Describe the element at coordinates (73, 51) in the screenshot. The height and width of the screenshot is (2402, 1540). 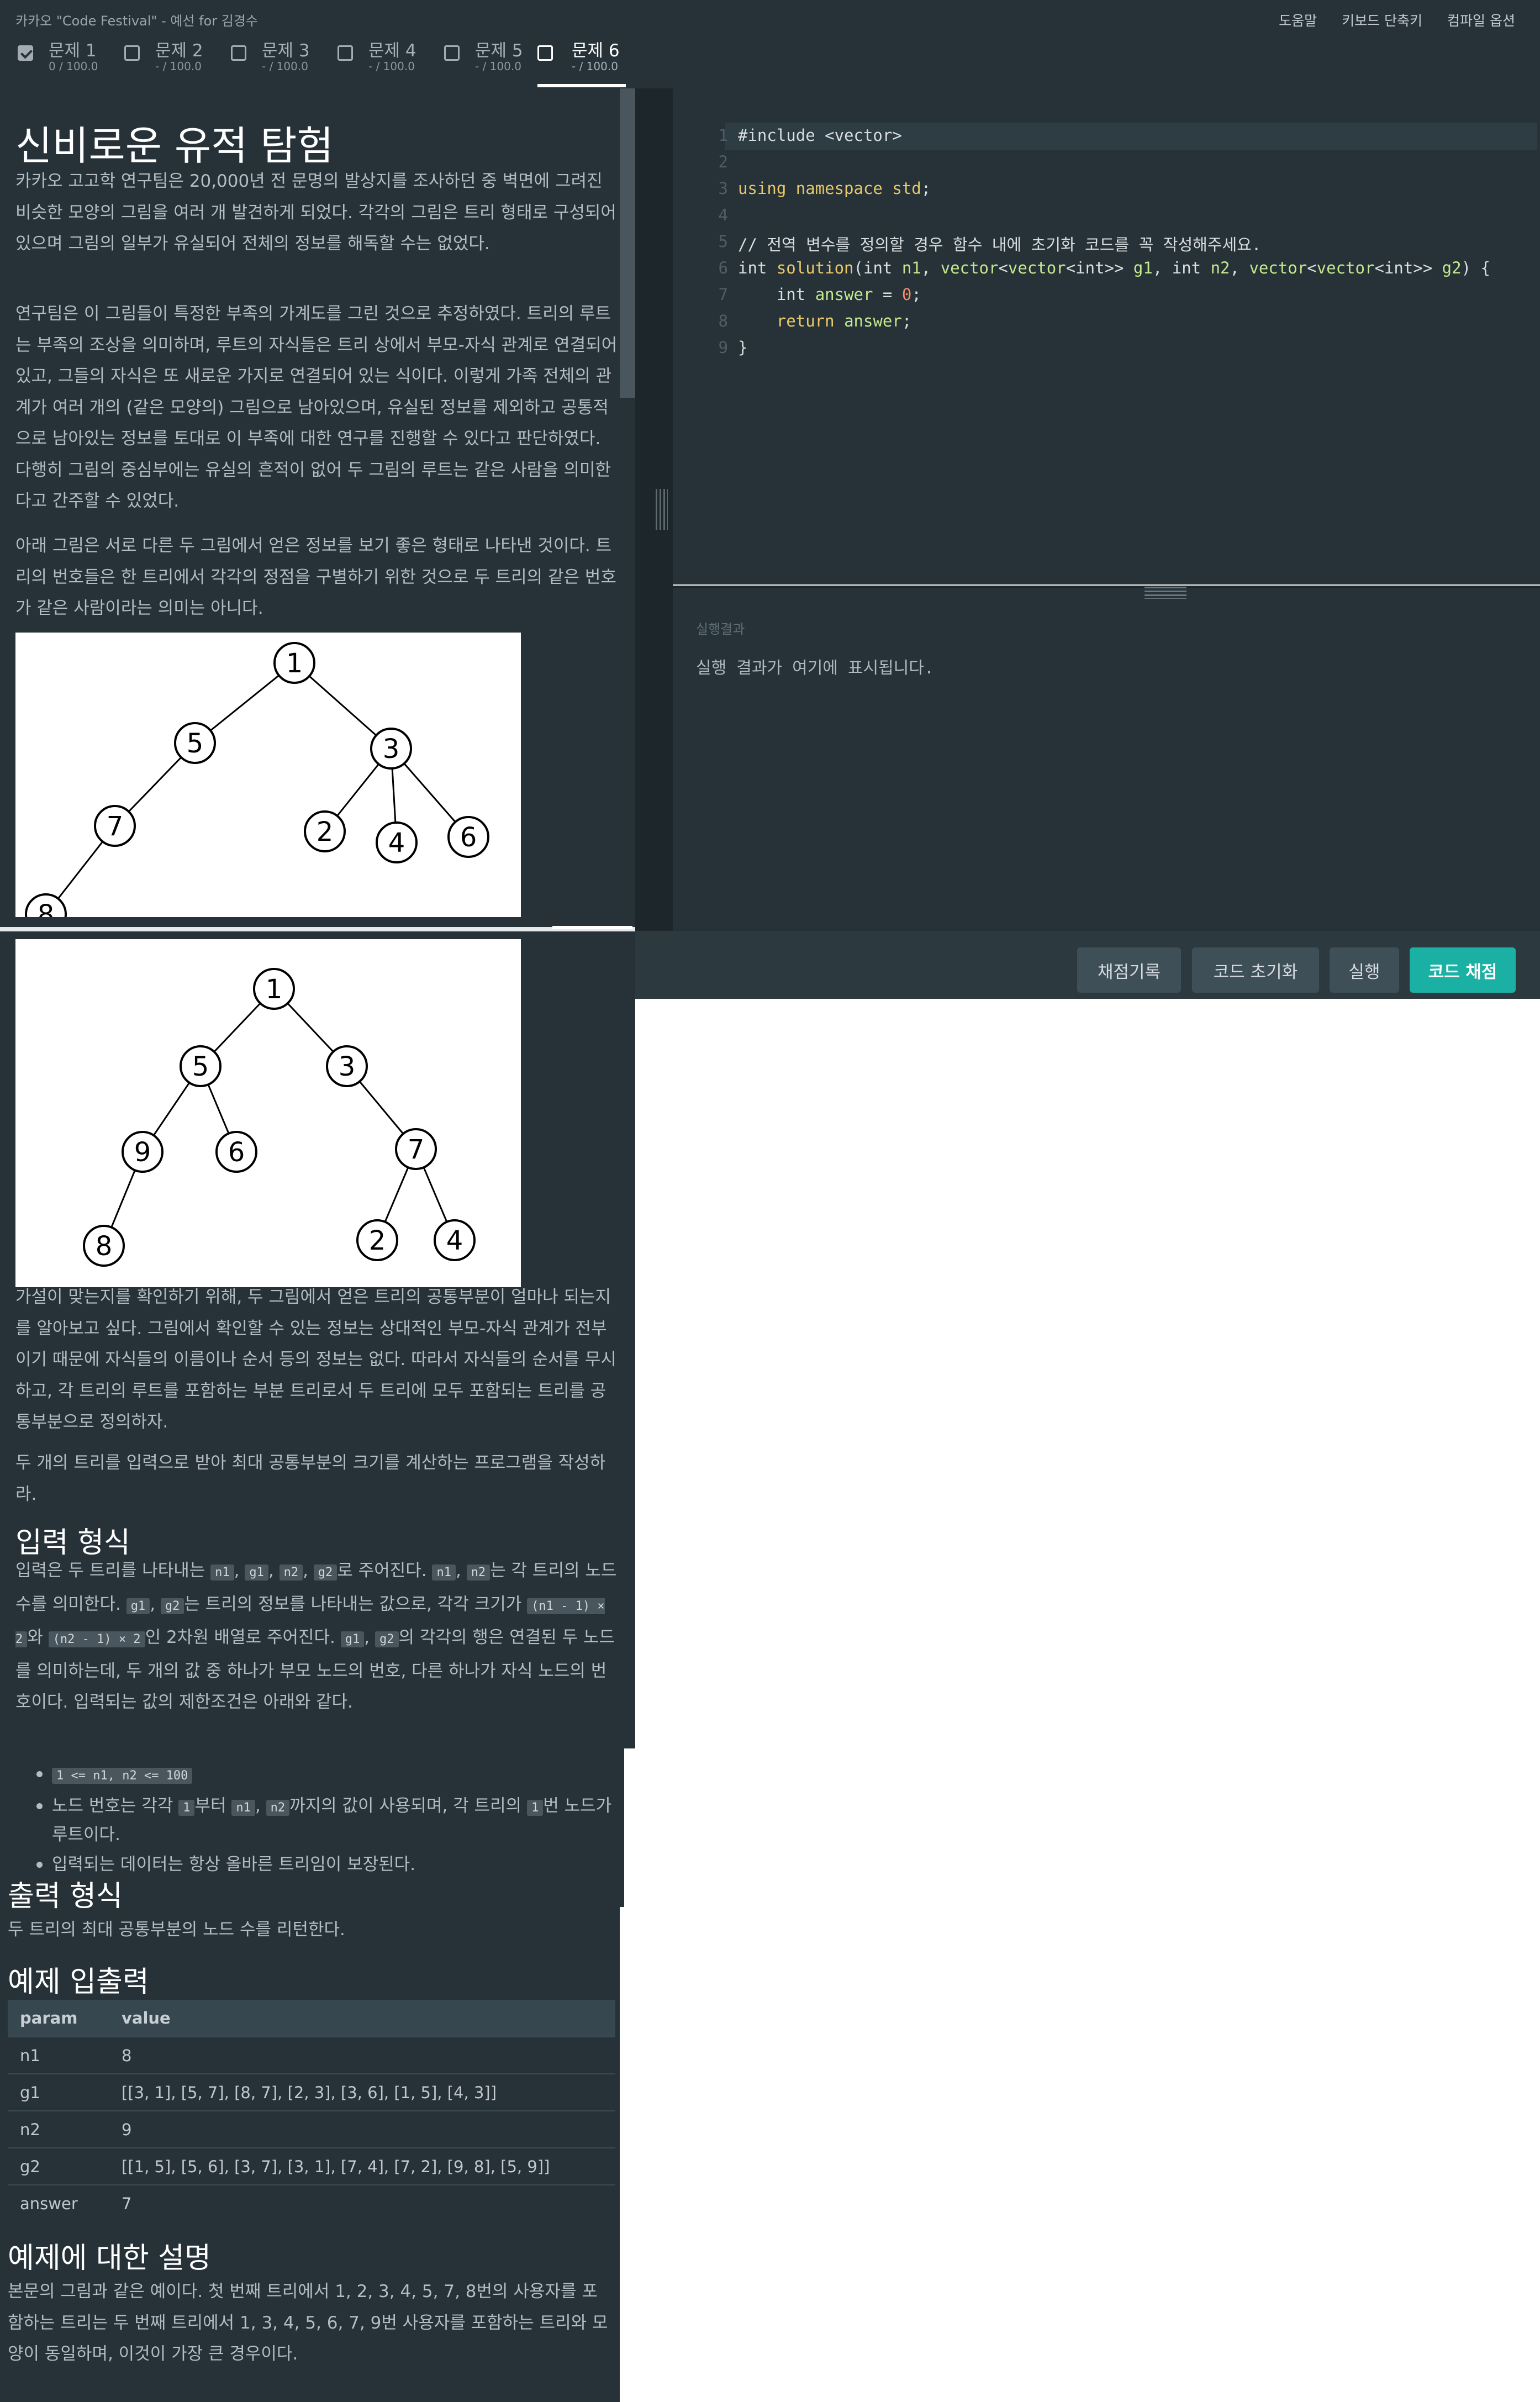
I see `tab-label: 문제 1` at that location.